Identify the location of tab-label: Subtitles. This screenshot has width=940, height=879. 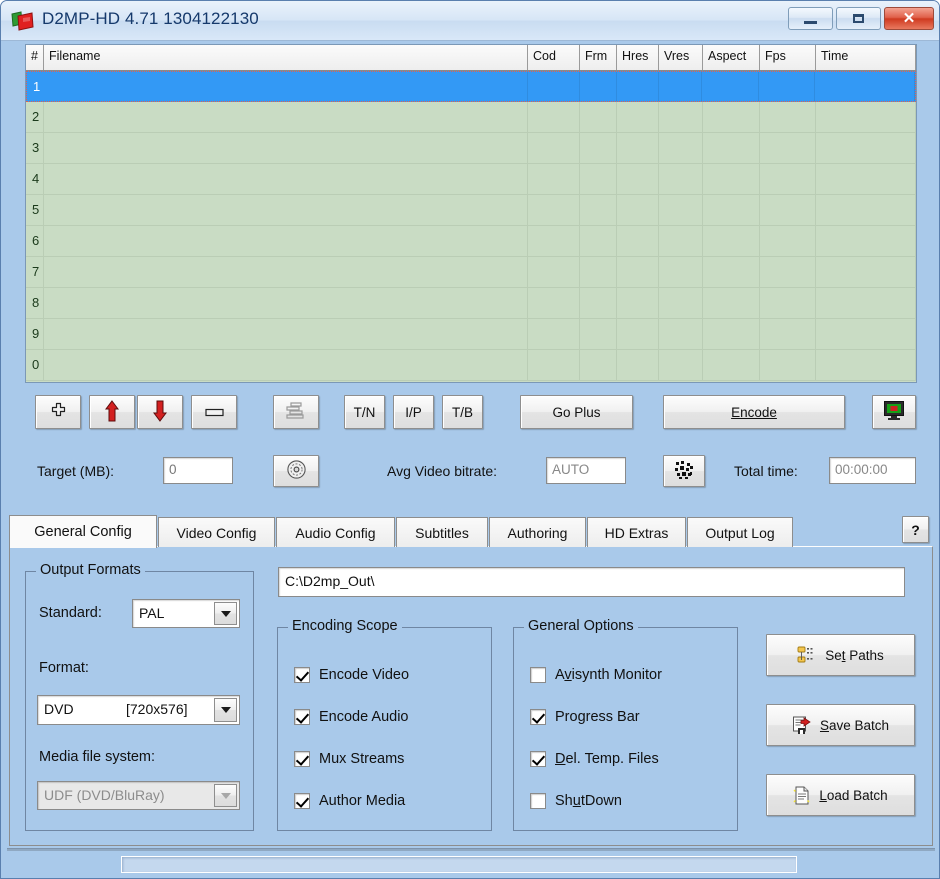
(442, 532).